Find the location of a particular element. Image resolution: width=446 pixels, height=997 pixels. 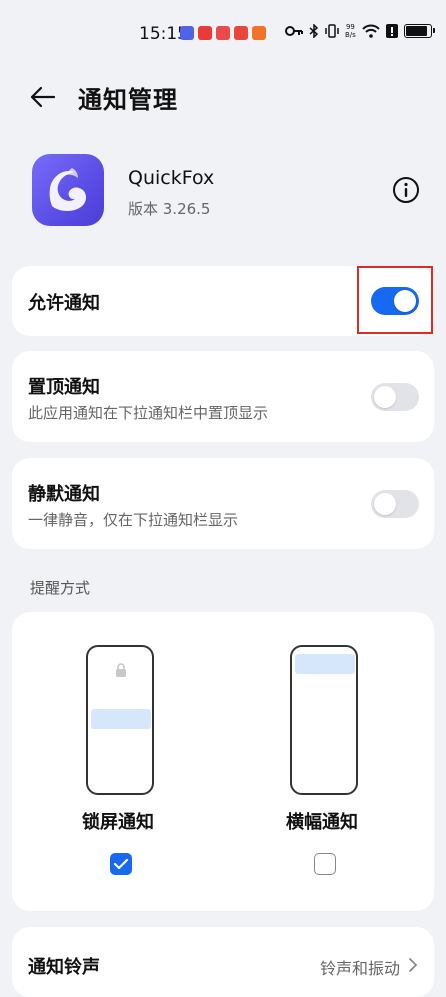

notification-ringtone-row: 通知铃声 铃声和振动 is located at coordinates (223, 962).